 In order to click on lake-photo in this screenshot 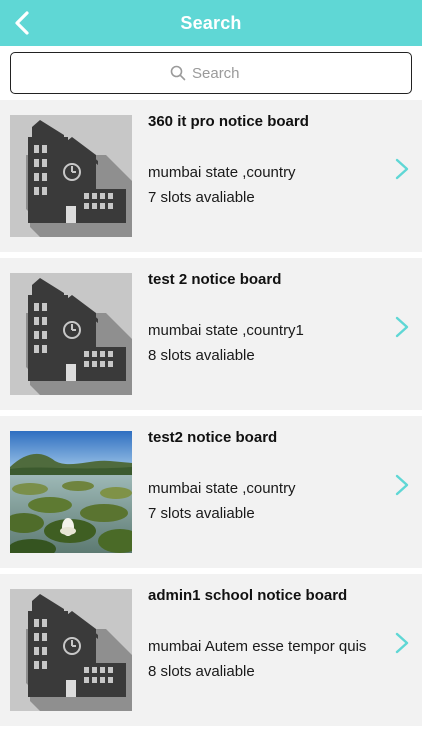, I will do `click(71, 492)`.